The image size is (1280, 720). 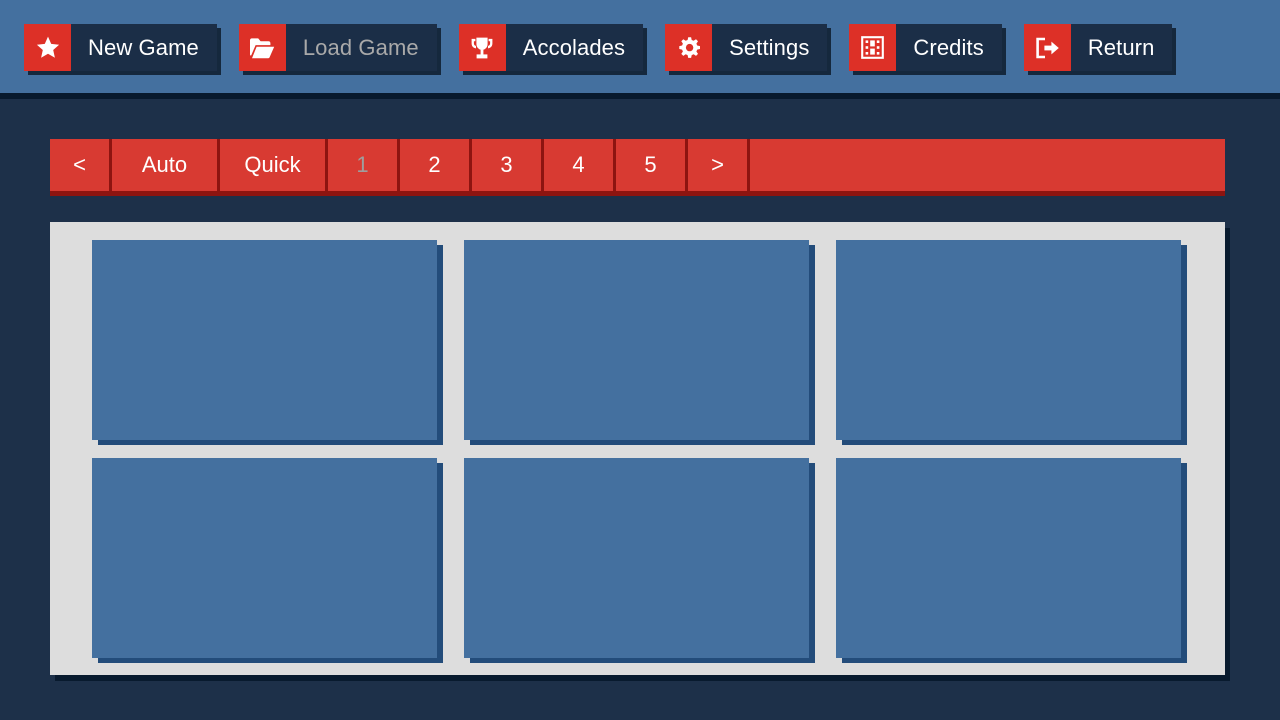 I want to click on page-selector-filler, so click(x=987, y=165).